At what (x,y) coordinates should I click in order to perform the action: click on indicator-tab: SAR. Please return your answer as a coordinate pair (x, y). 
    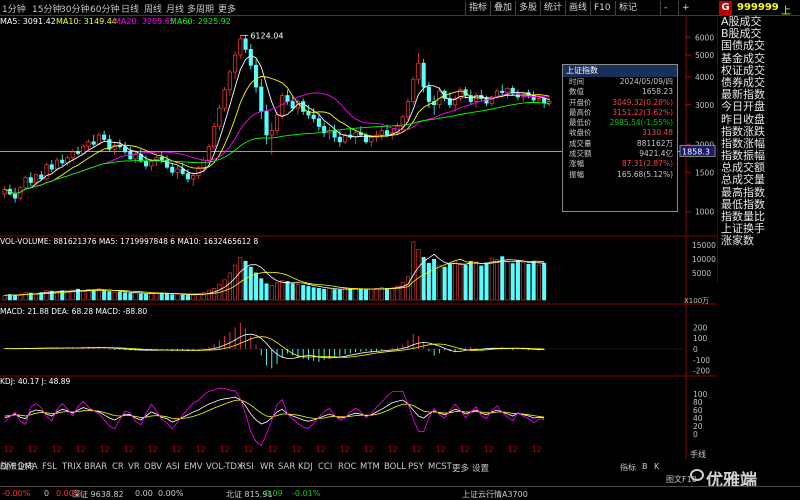
    Looking at the image, I should click on (286, 467).